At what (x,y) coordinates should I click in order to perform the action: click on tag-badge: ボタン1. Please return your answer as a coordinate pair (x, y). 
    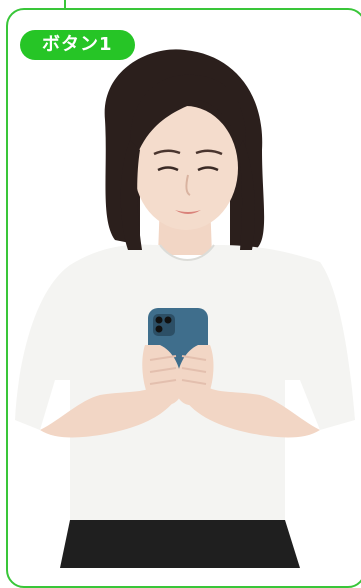
    Looking at the image, I should click on (77, 45).